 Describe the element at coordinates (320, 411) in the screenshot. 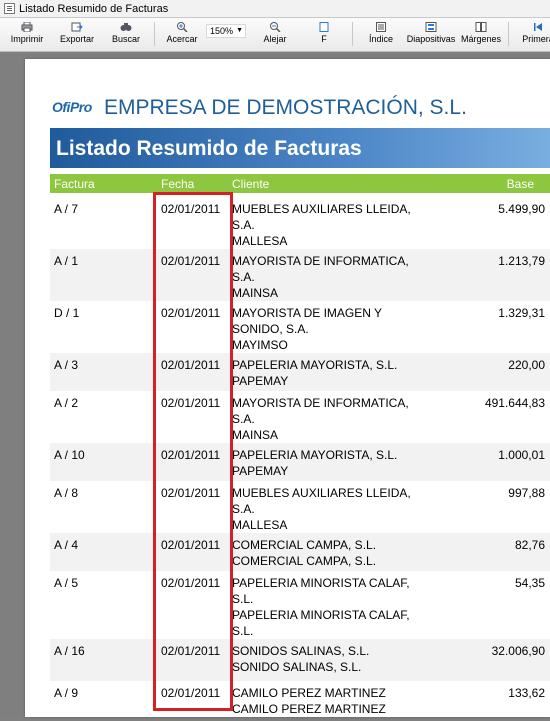

I see `client-name: MAYORISTA DE INFORMATICA, S.A.` at that location.